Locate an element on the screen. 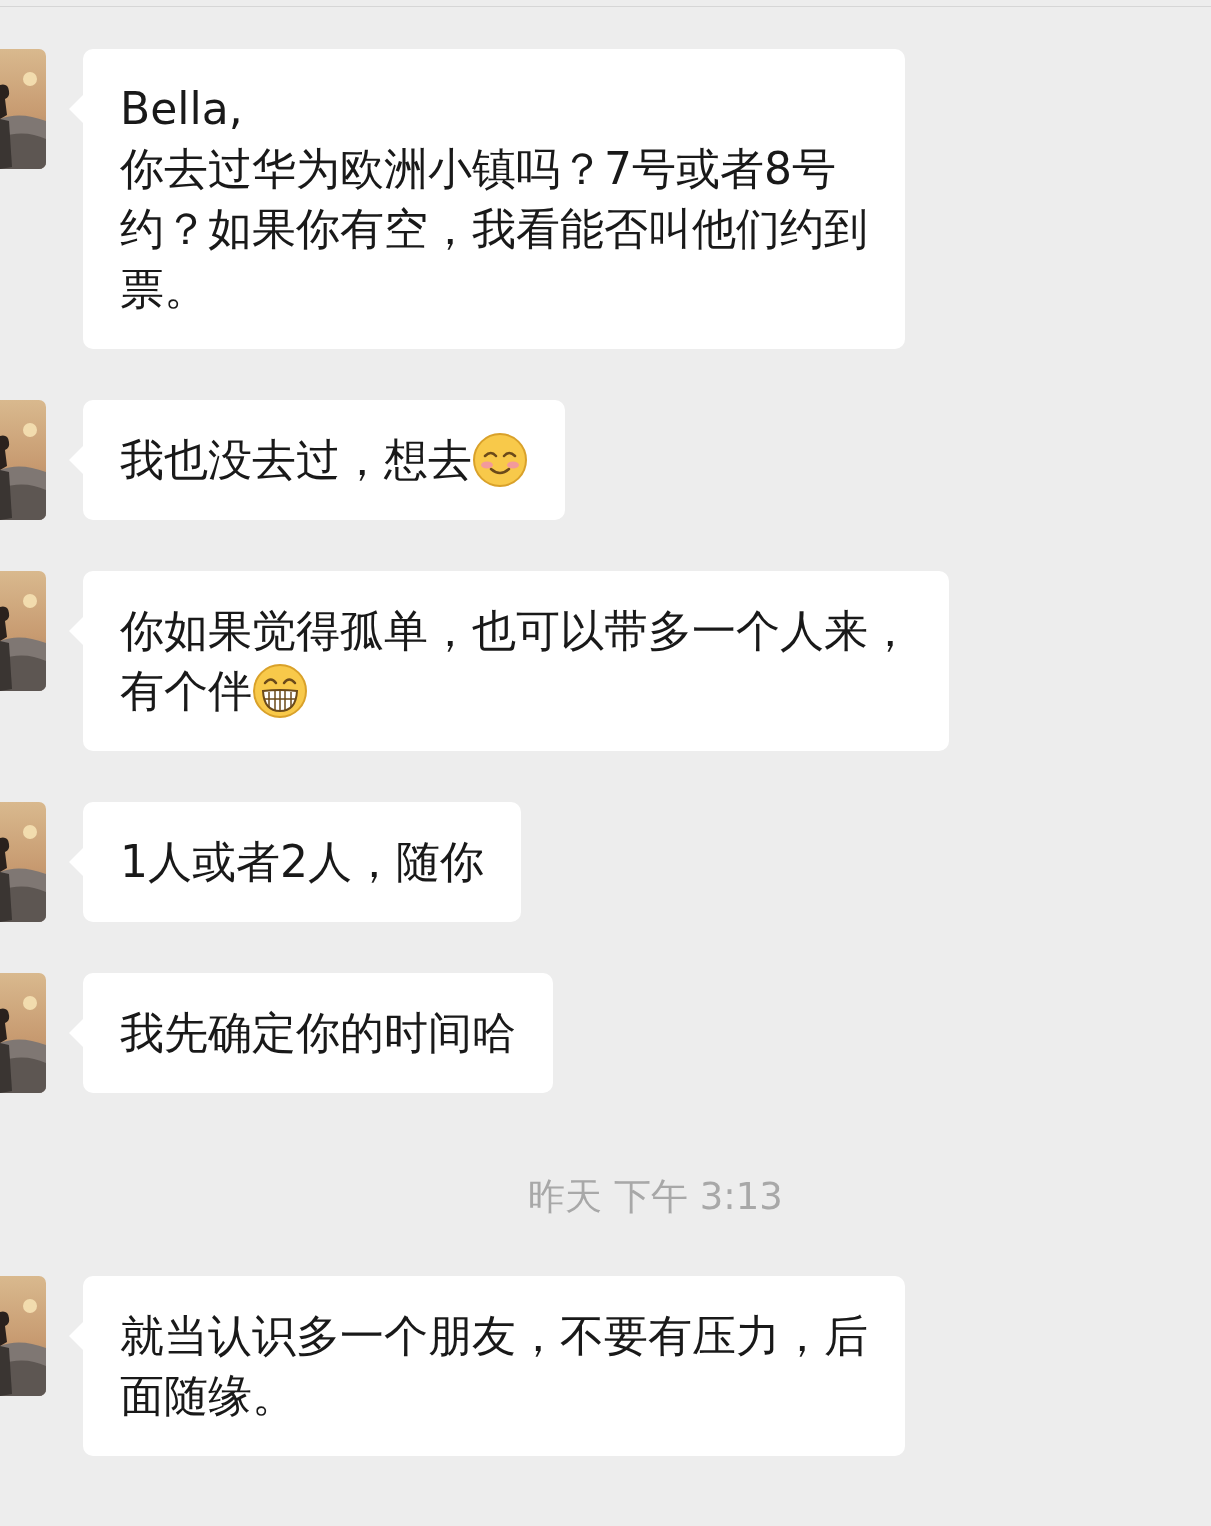 This screenshot has height=1526, width=1211. message-text: 面随缘。 is located at coordinates (208, 1396).